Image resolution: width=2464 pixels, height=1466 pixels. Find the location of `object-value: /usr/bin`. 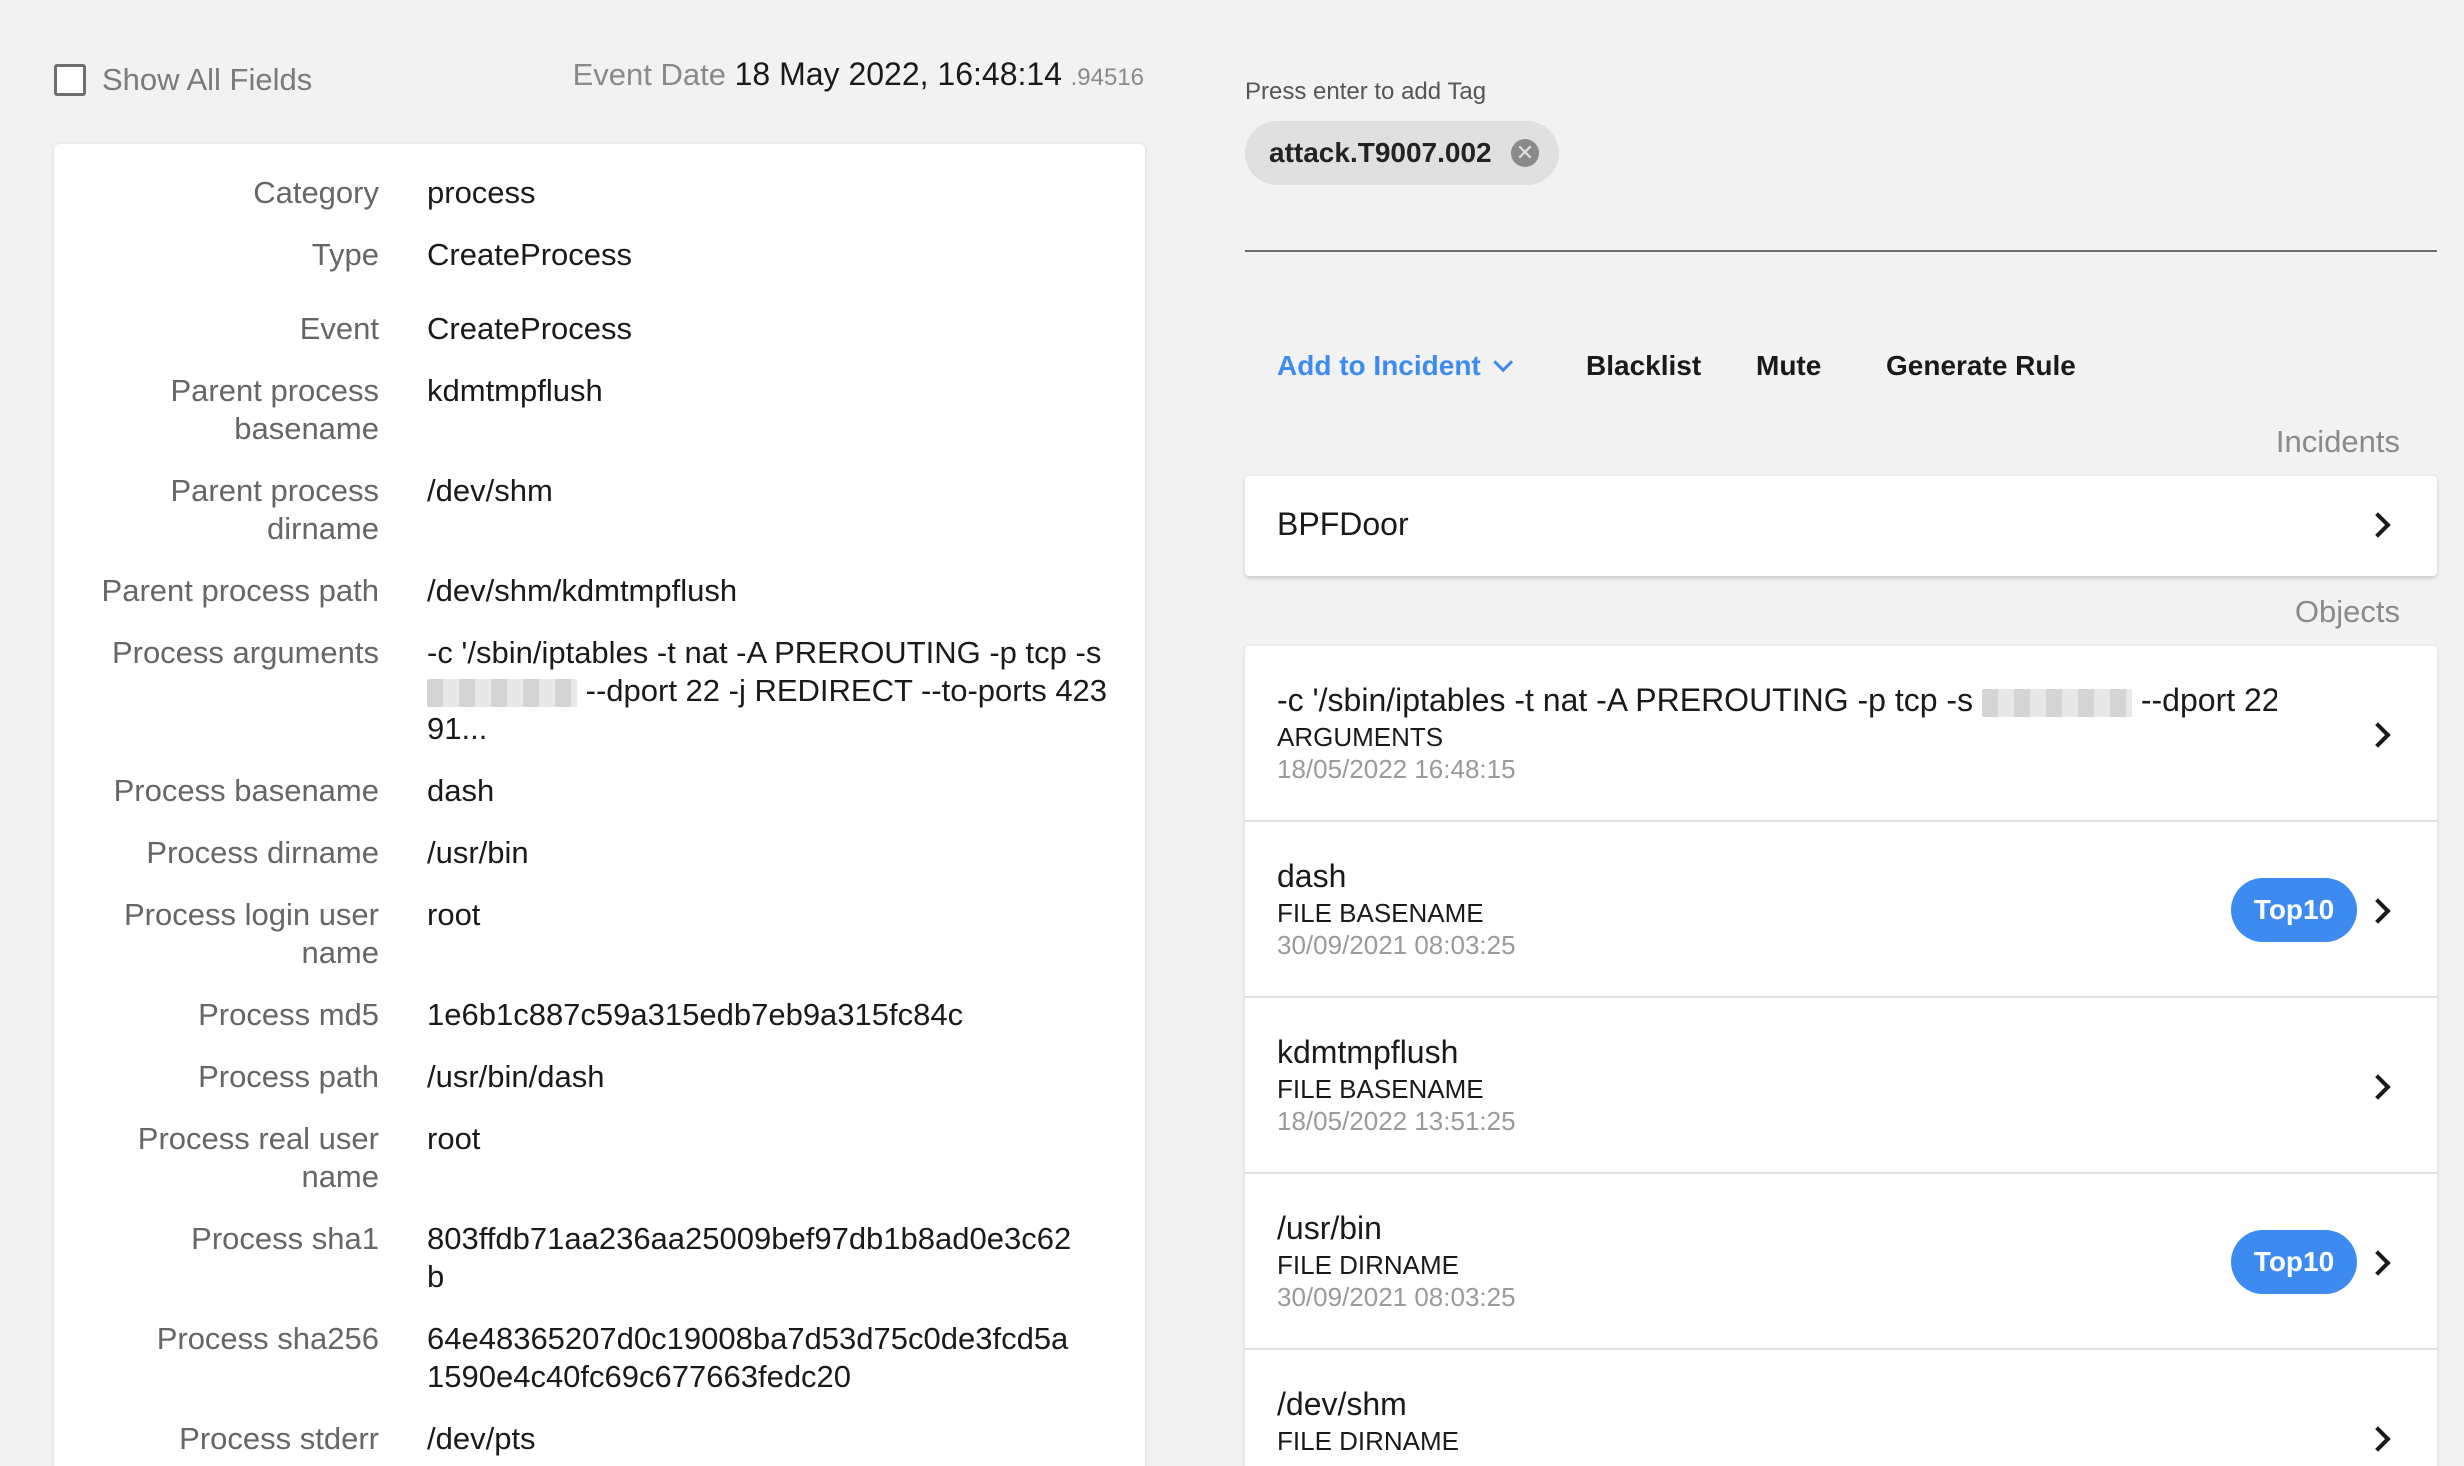

object-value: /usr/bin is located at coordinates (1329, 1228).